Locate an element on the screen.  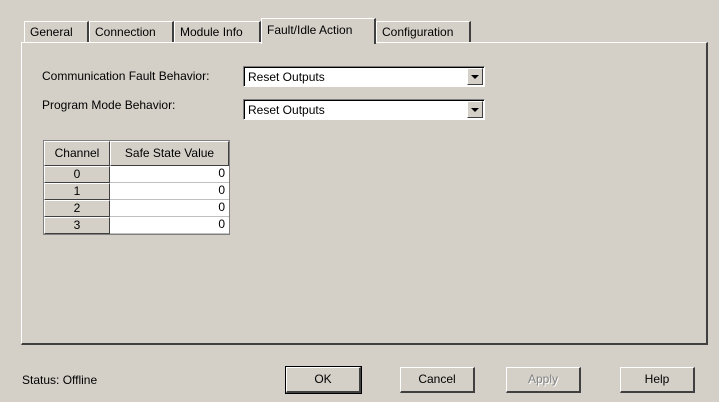
channel-cell: 3 is located at coordinates (77, 225).